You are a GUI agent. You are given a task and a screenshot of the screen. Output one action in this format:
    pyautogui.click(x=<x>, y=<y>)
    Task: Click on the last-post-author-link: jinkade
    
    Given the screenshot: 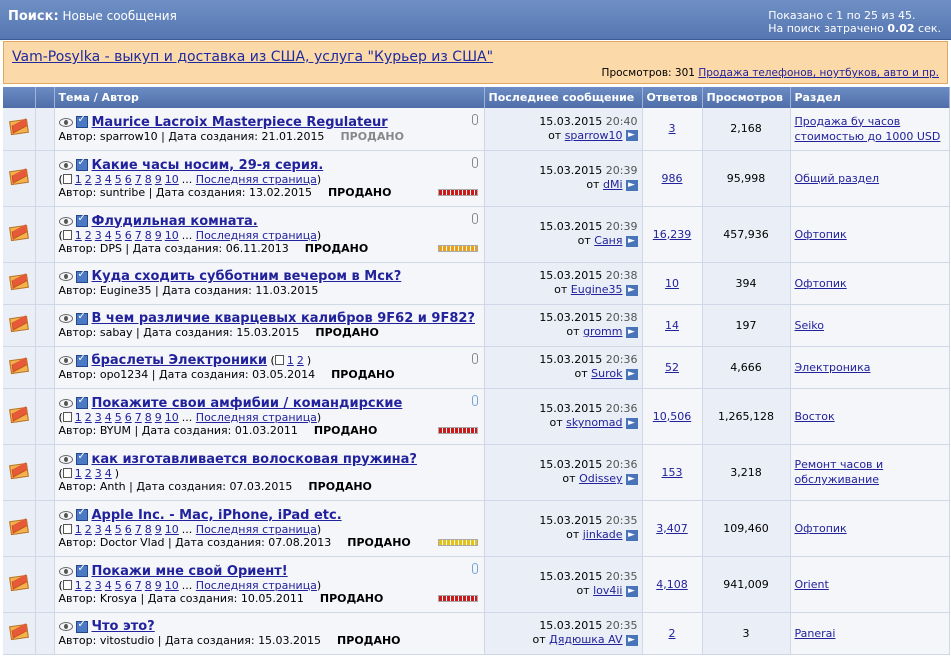 What is the action you would take?
    pyautogui.click(x=603, y=534)
    